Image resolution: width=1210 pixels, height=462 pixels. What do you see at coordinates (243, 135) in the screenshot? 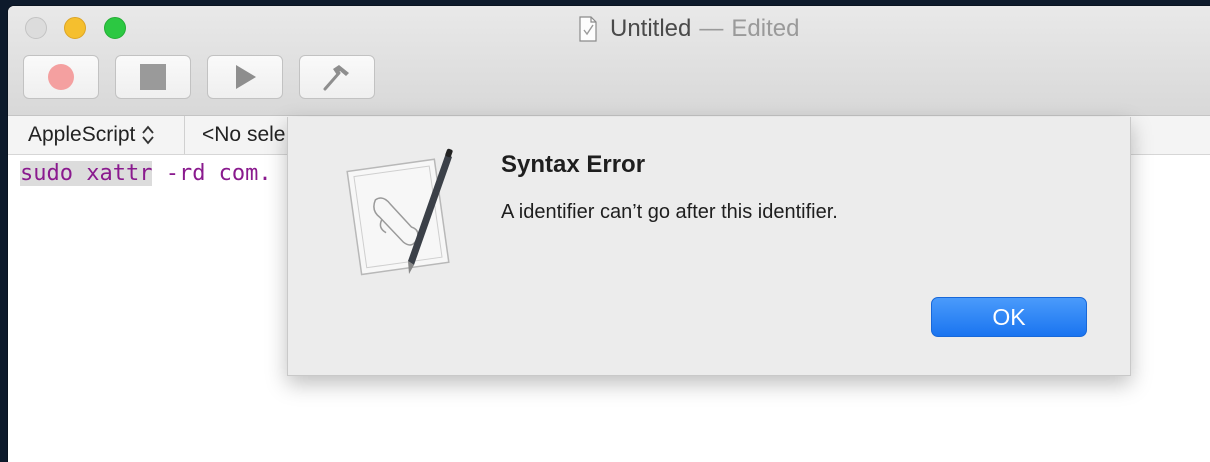
I see `element-selector-popup: <No sele` at bounding box center [243, 135].